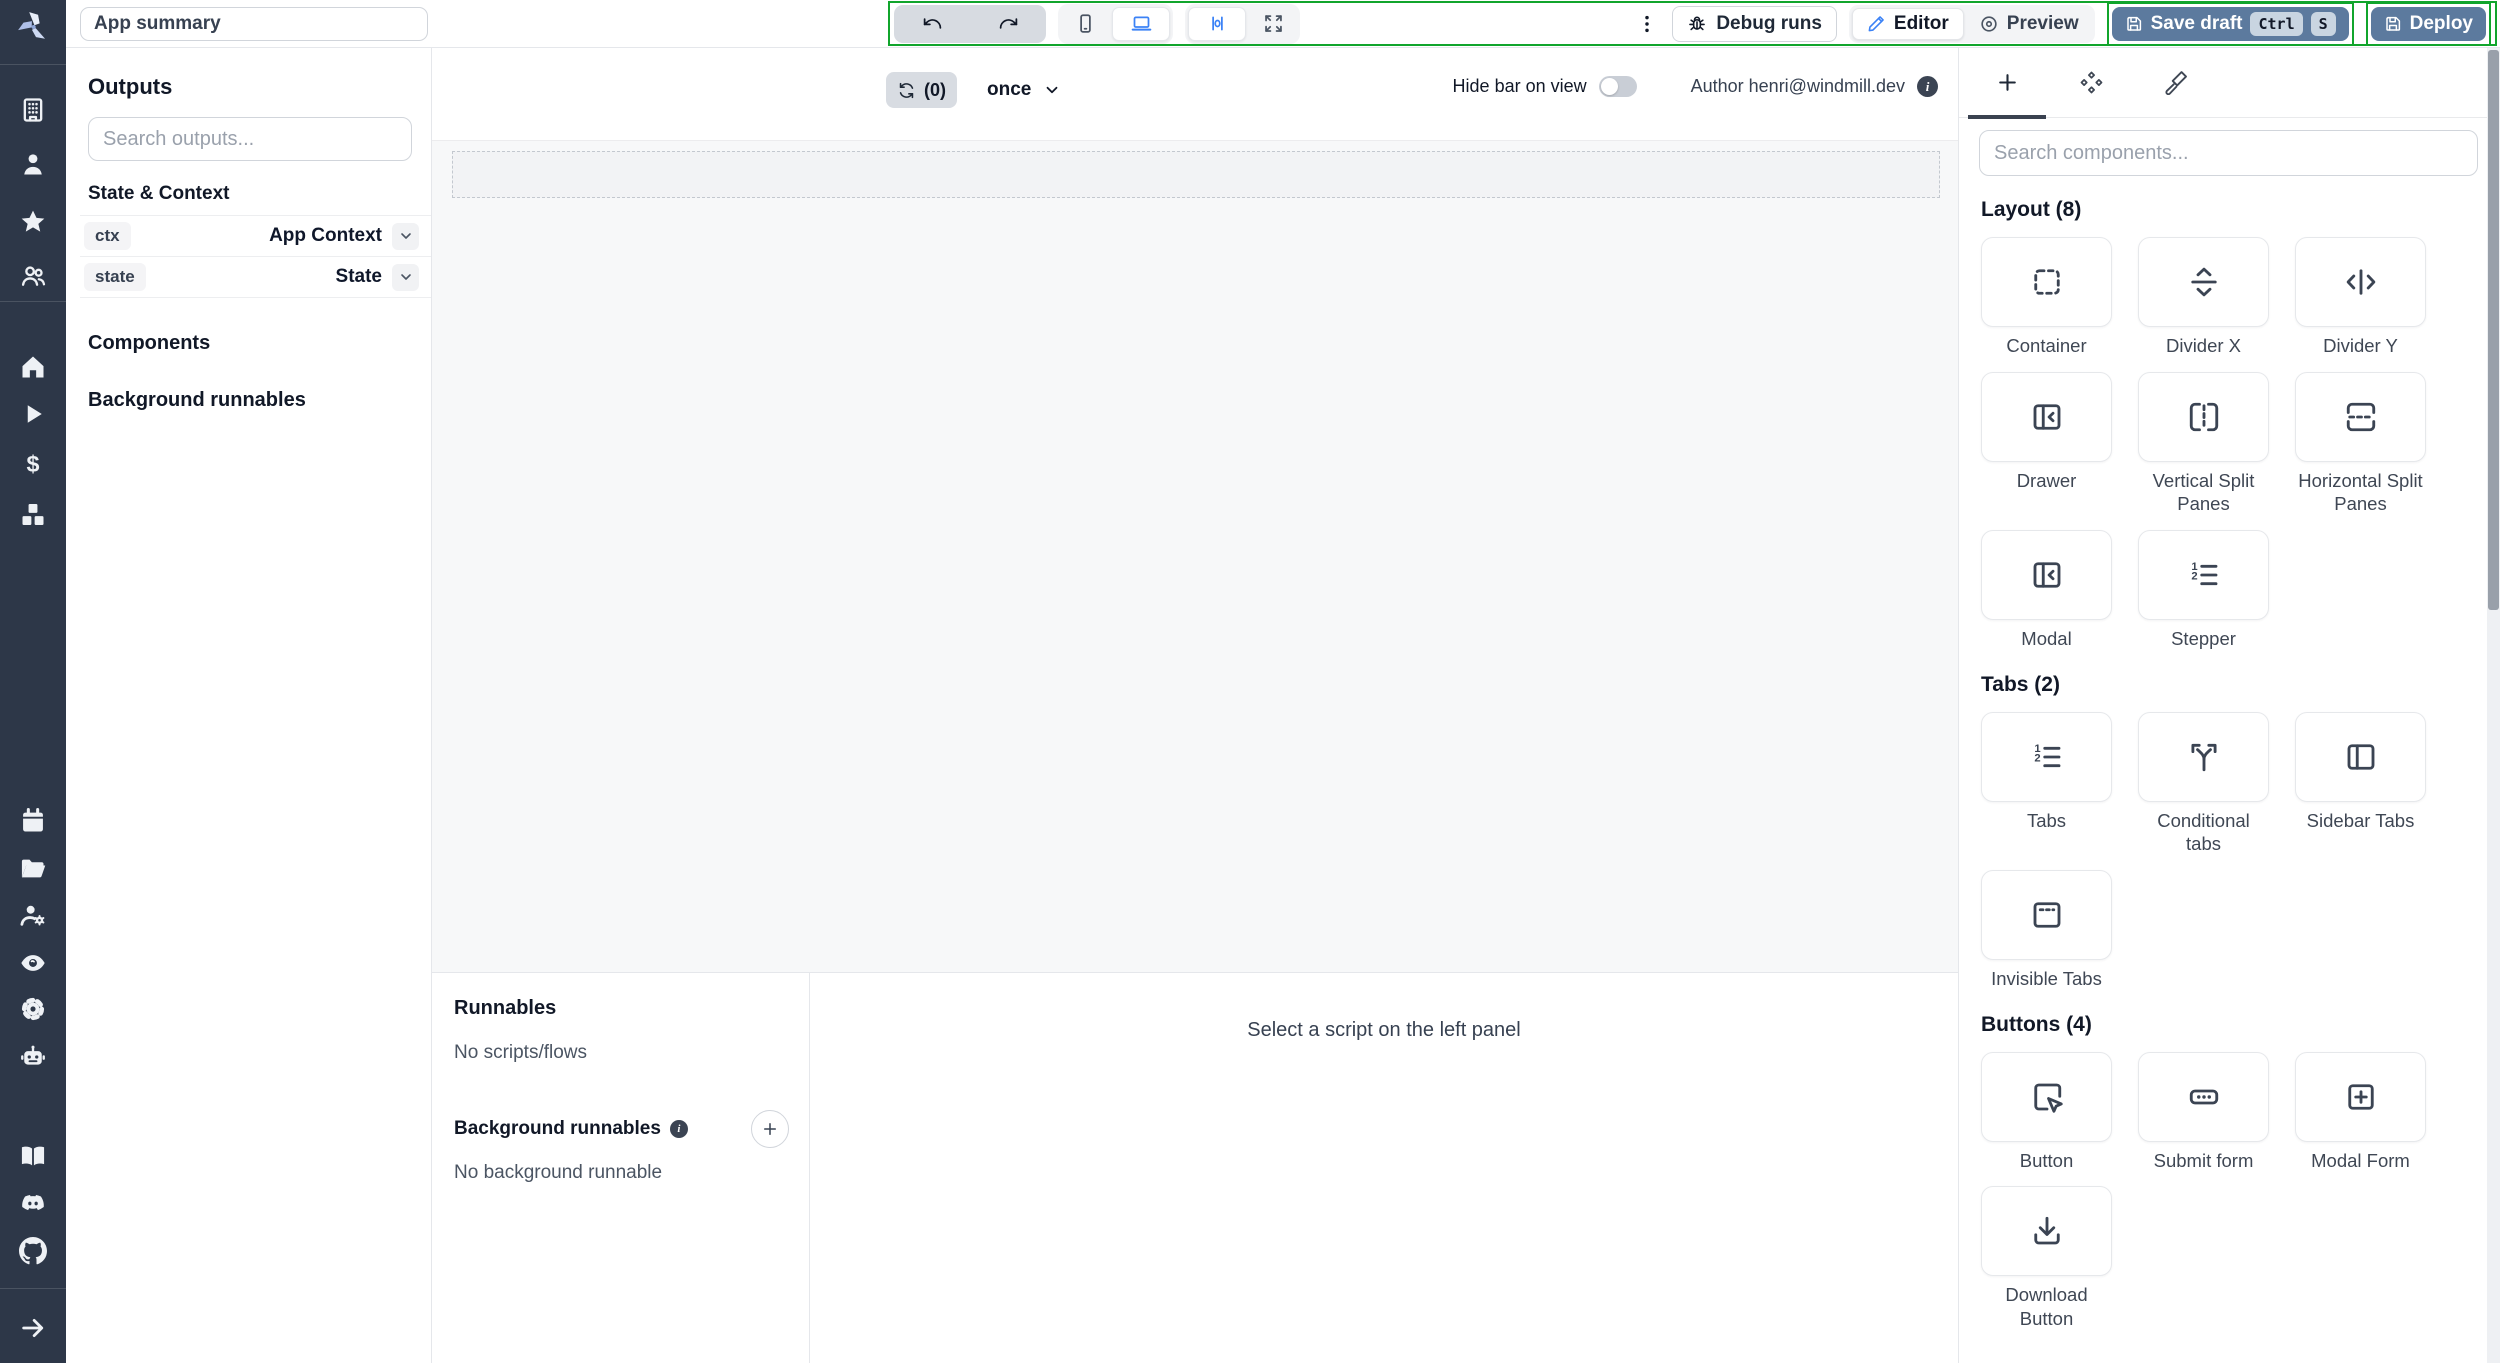 The width and height of the screenshot is (2500, 1363). I want to click on undo-button, so click(932, 24).